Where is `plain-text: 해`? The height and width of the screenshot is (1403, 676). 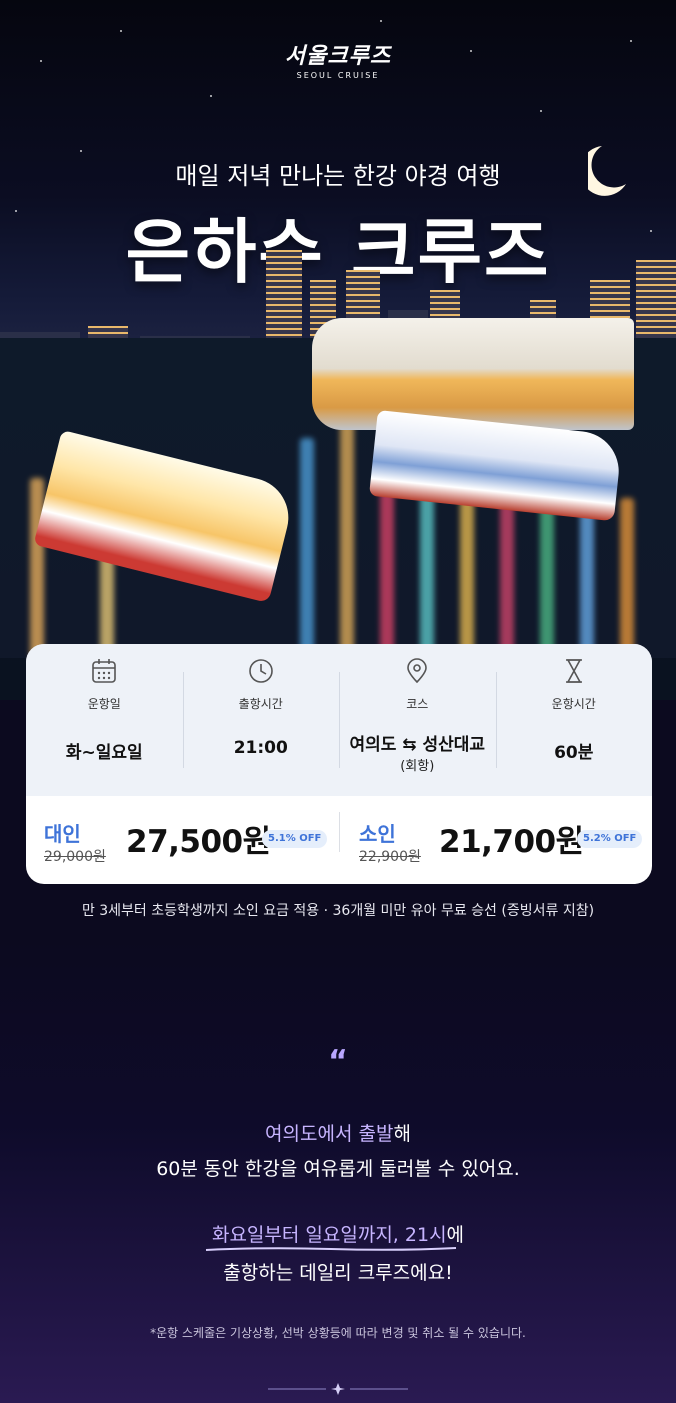 plain-text: 해 is located at coordinates (402, 1134).